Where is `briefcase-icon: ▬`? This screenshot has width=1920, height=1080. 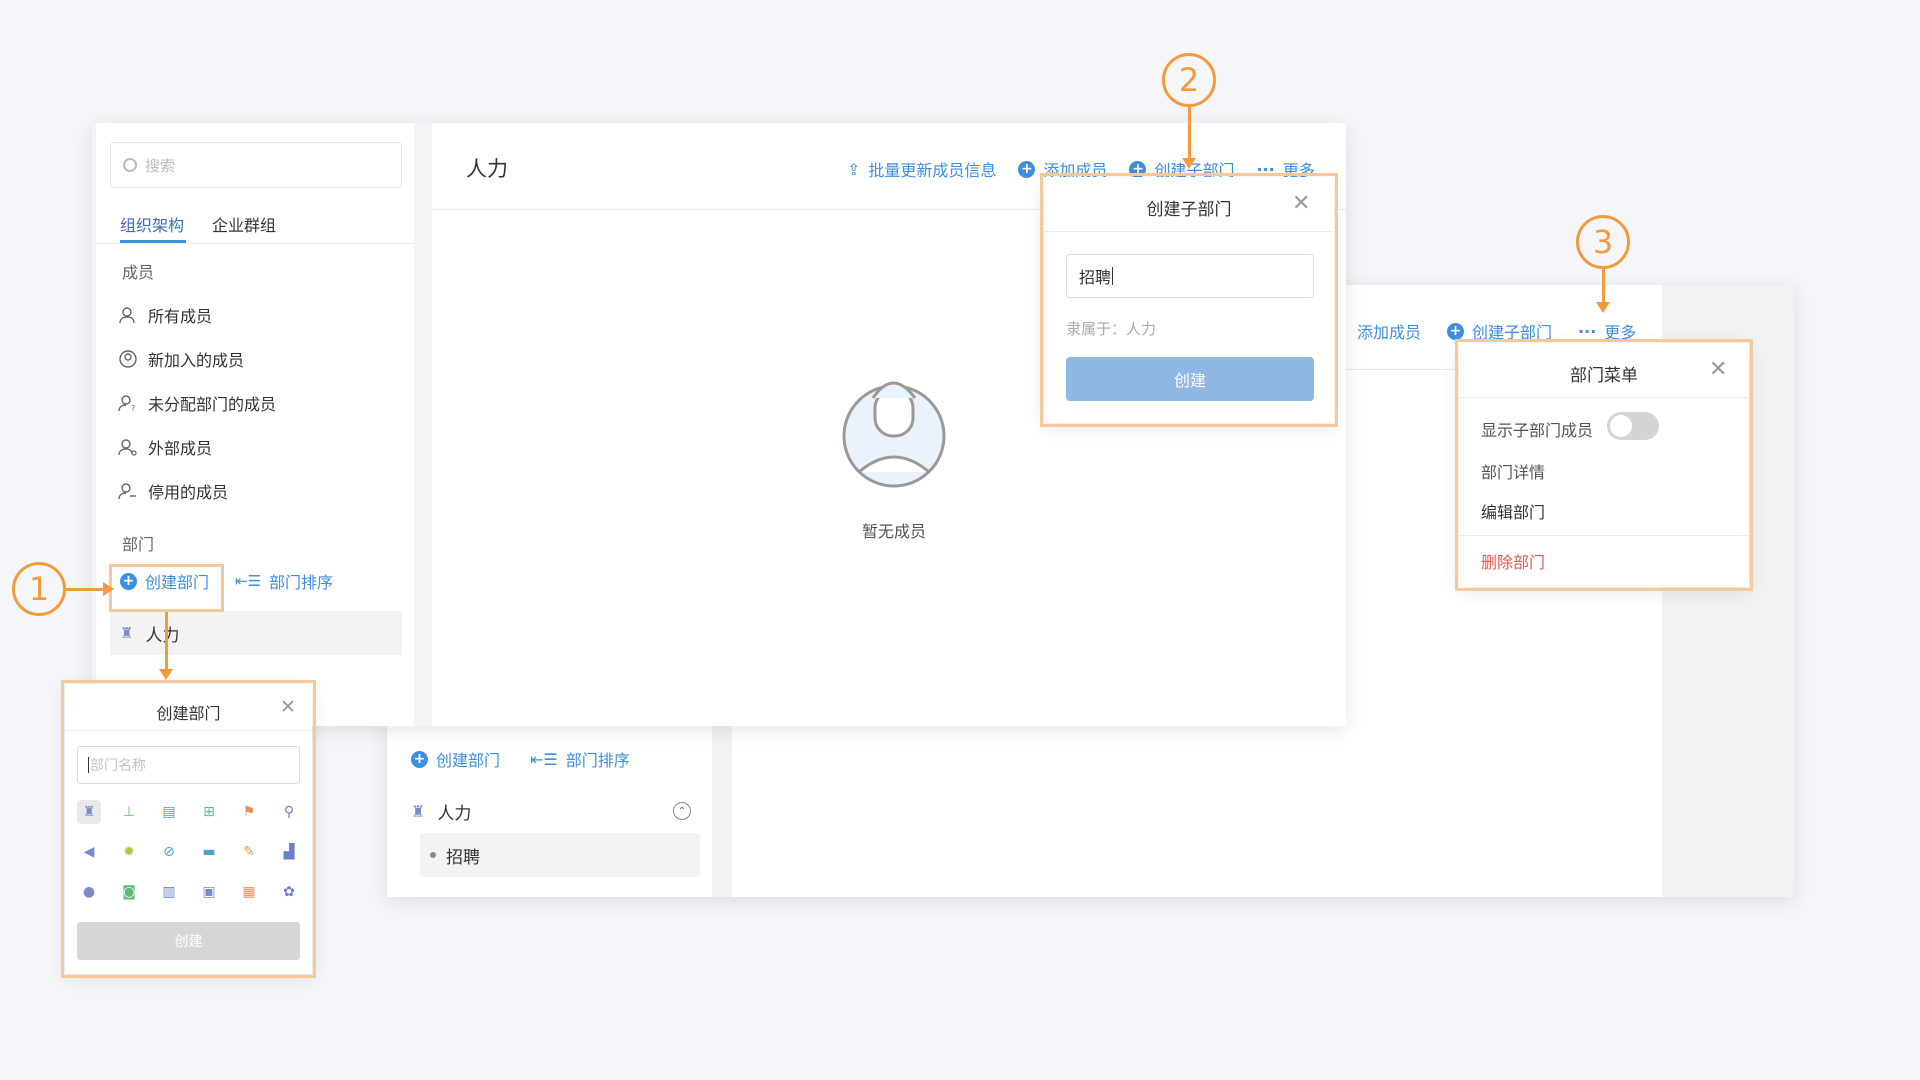 briefcase-icon: ▬ is located at coordinates (209, 852).